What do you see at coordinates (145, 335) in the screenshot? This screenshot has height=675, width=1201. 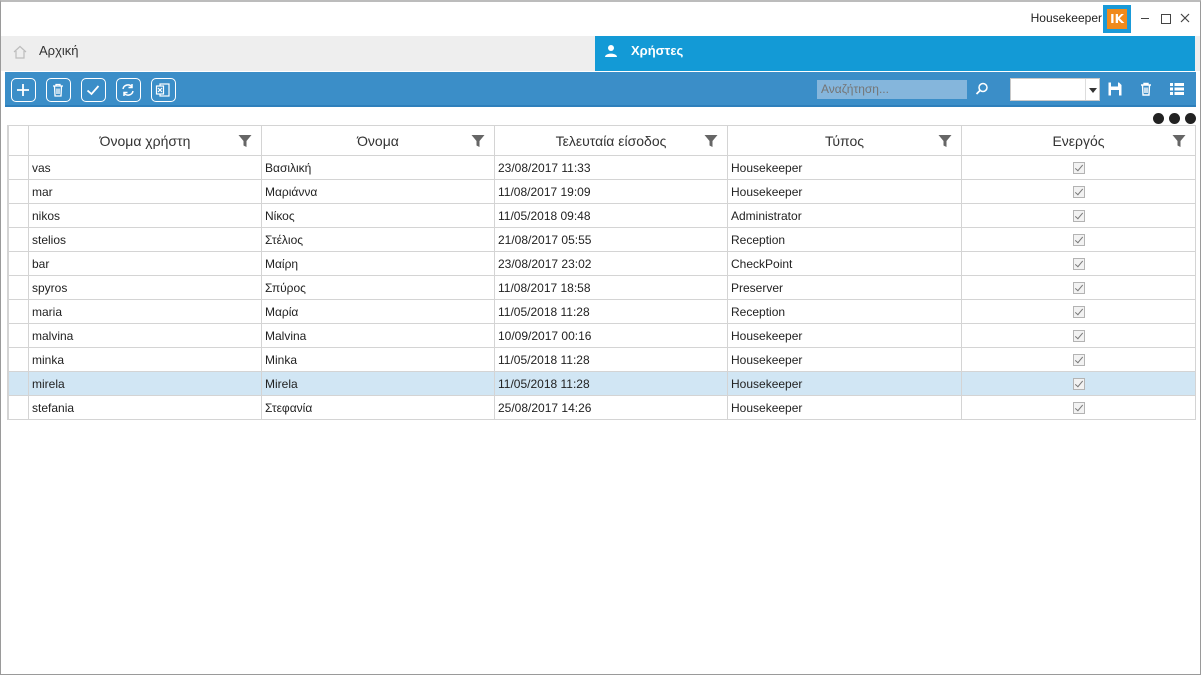 I see `cell-username: malvina` at bounding box center [145, 335].